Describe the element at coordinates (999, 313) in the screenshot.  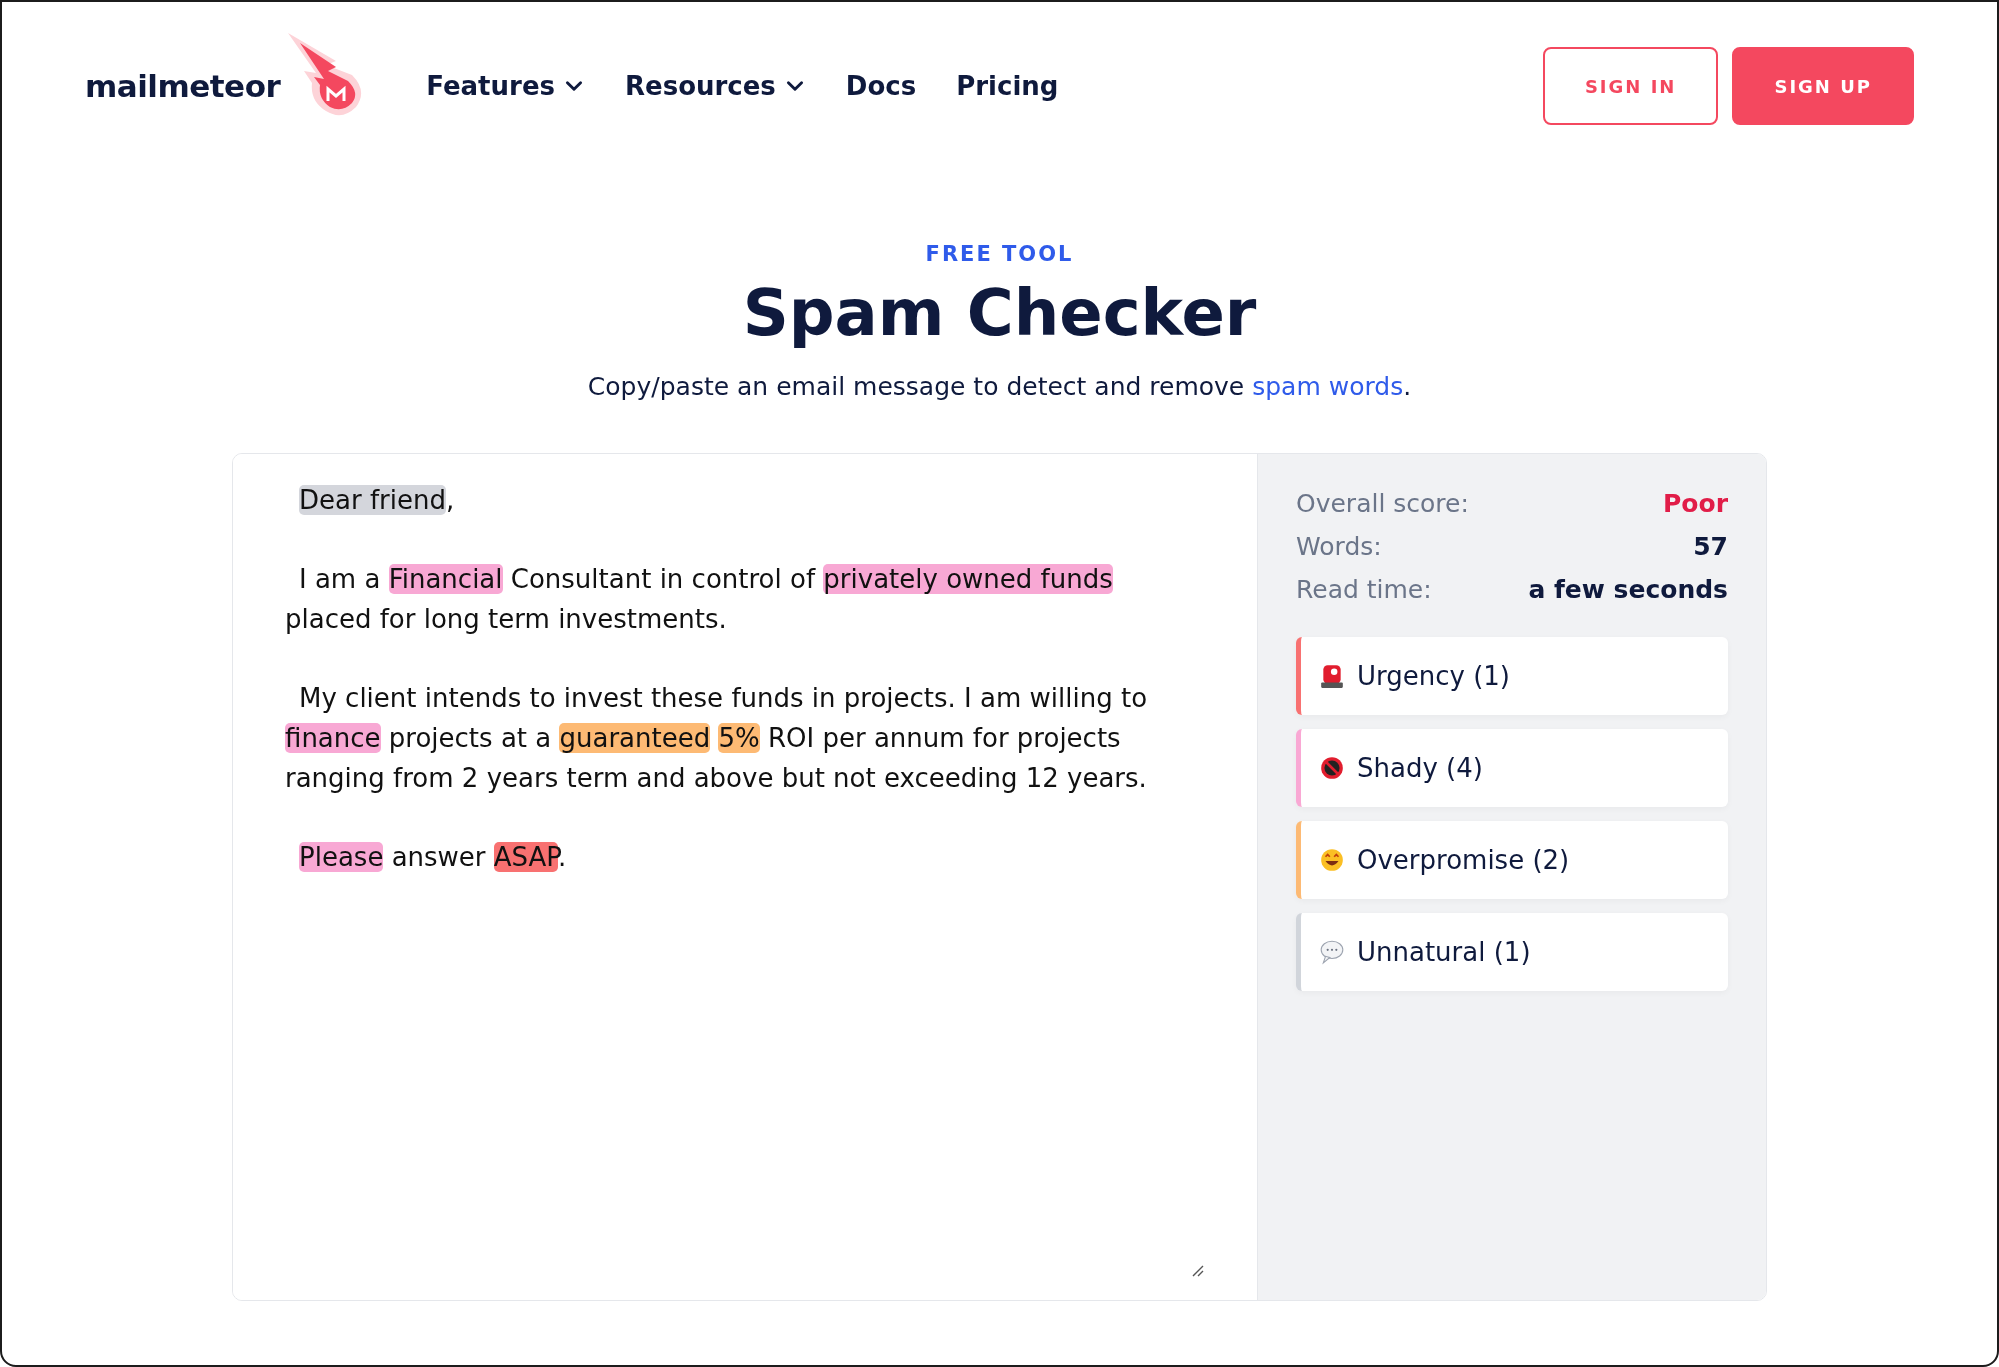
I see `page-title: Spam Checker` at that location.